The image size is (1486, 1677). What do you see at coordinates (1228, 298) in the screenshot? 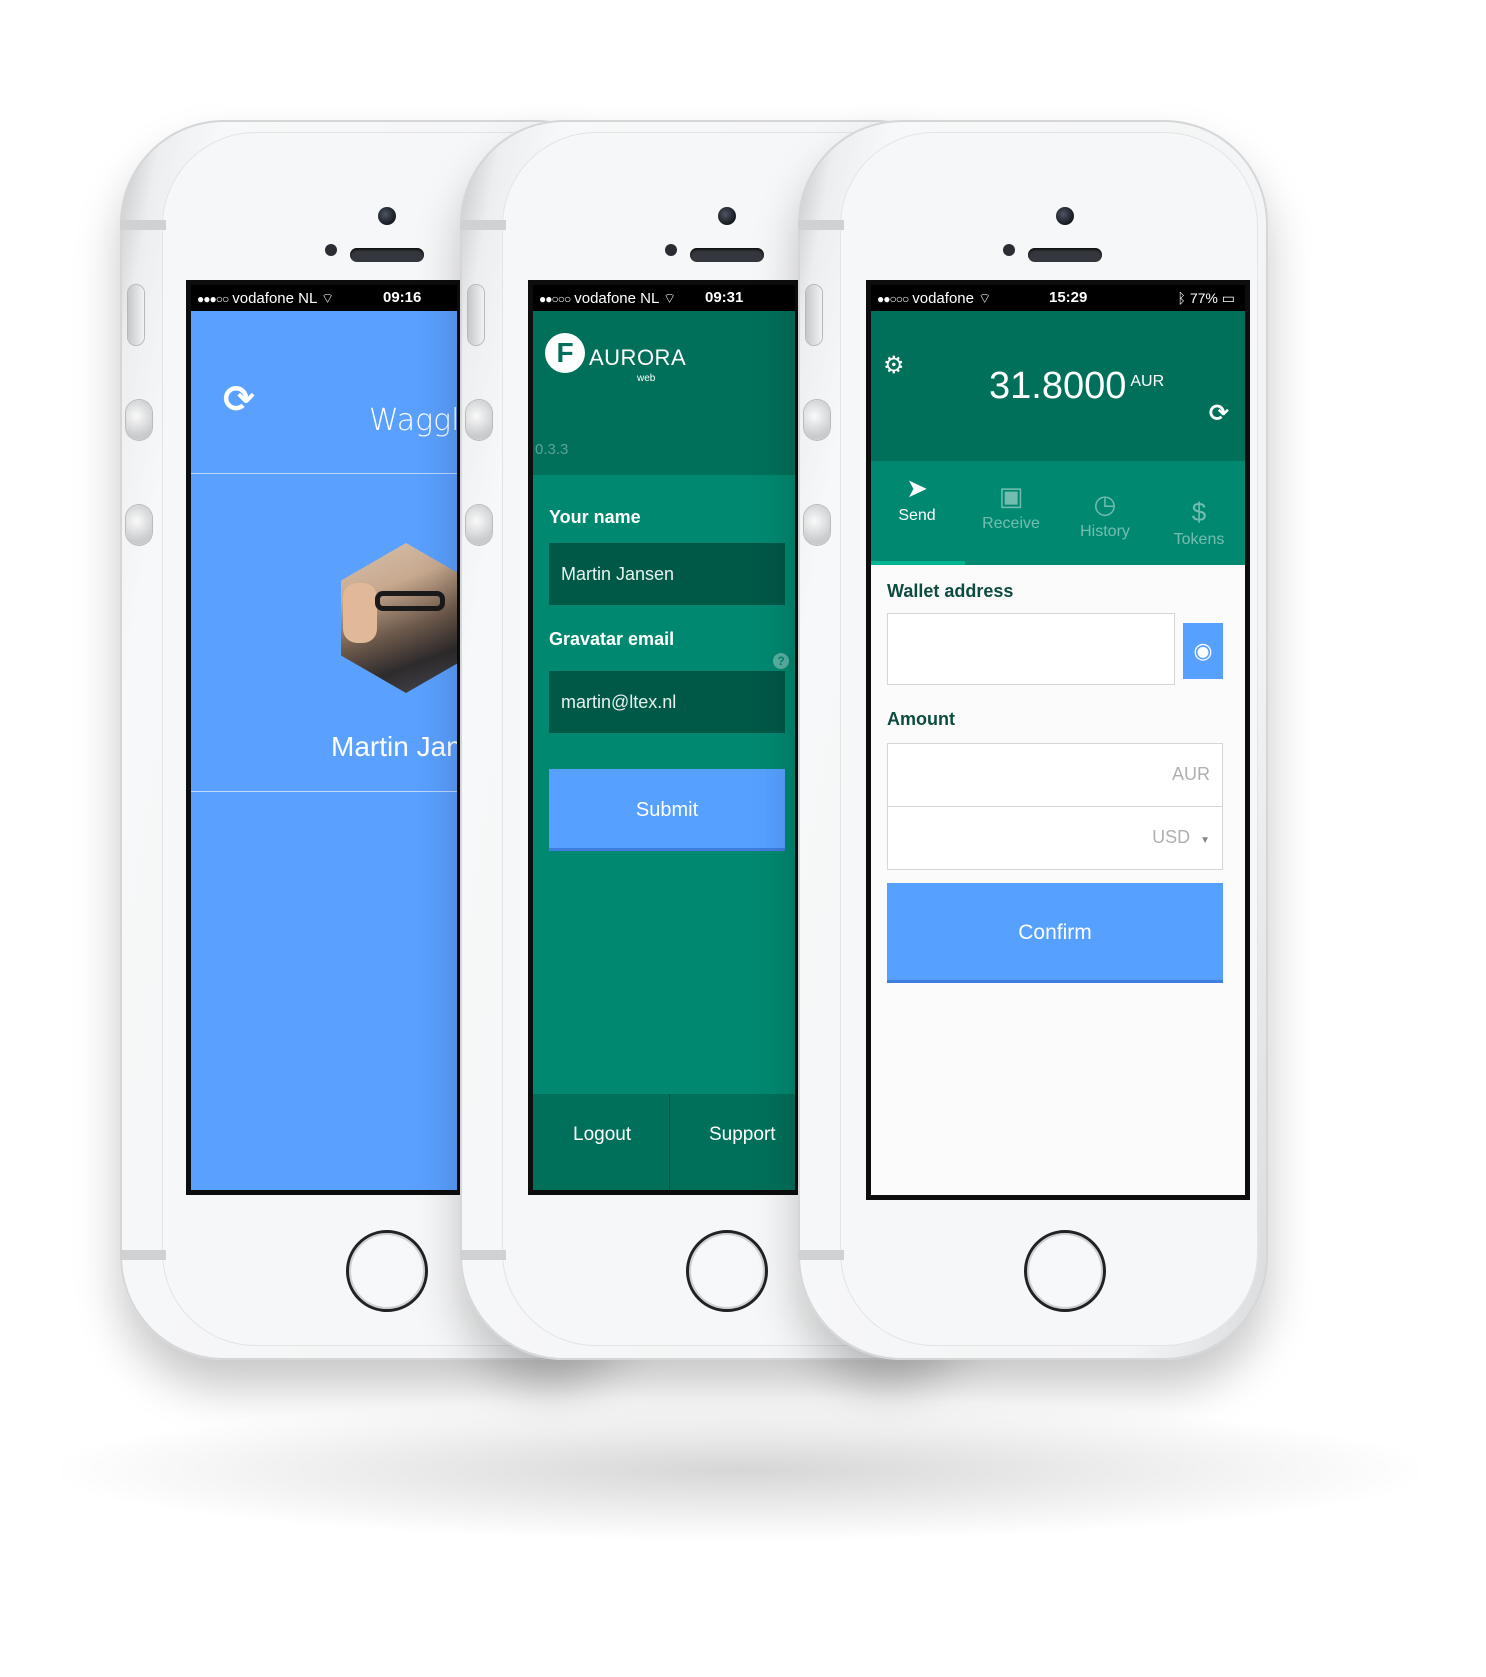
I see `battery-icon: ▭` at bounding box center [1228, 298].